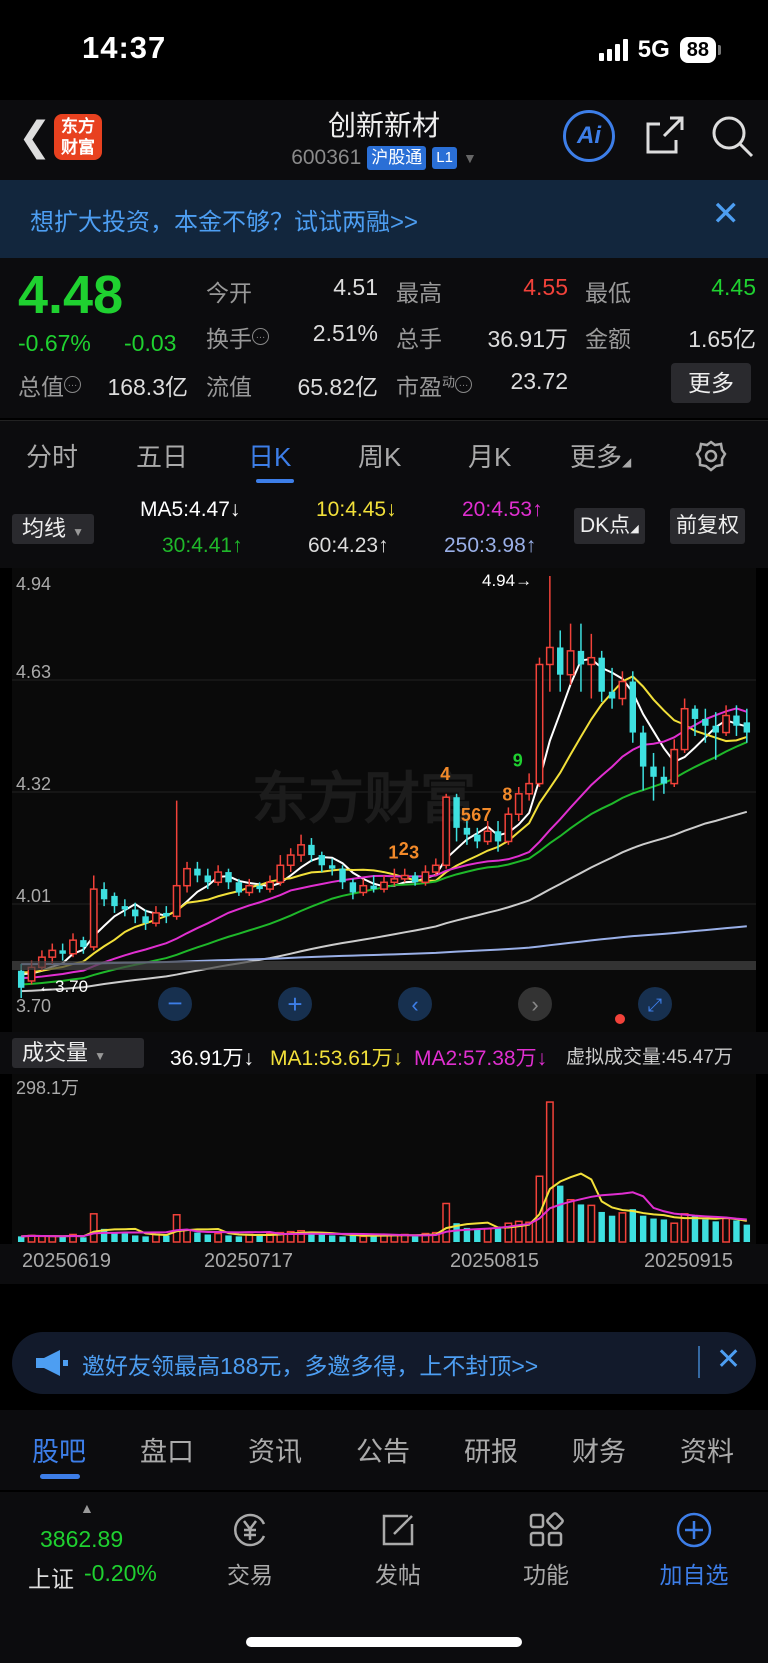 The image size is (768, 1663). I want to click on index-value: 3862.89, so click(81, 1539).